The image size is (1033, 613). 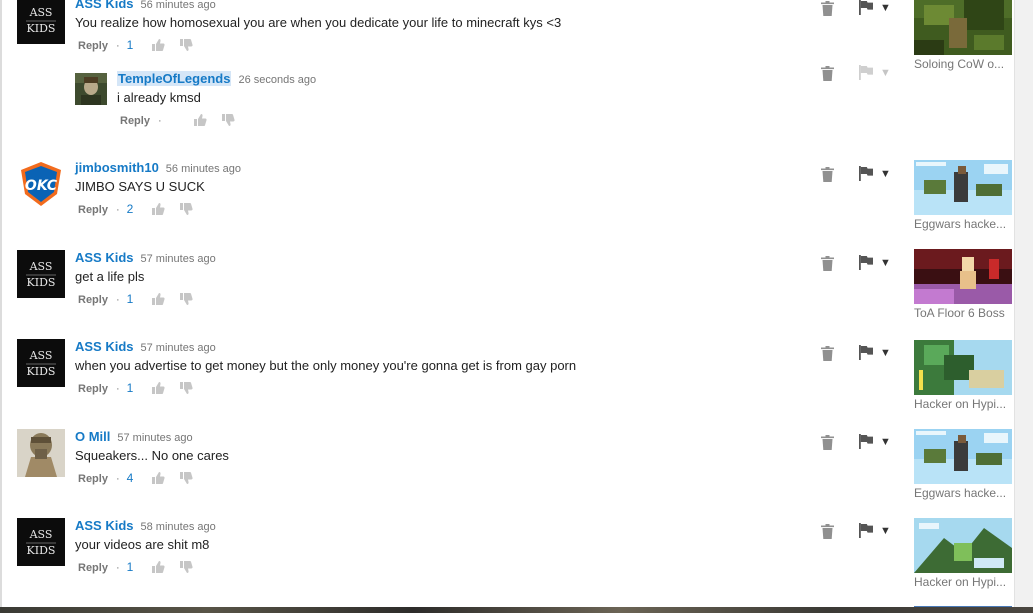 I want to click on video-card: ToA Floor 6 Boss, so click(x=963, y=285).